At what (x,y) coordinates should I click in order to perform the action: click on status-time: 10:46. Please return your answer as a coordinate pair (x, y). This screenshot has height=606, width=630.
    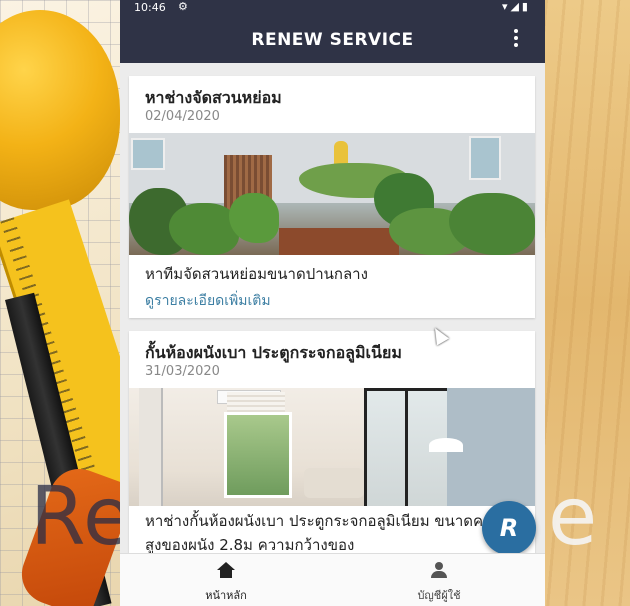
    Looking at the image, I should click on (150, 7).